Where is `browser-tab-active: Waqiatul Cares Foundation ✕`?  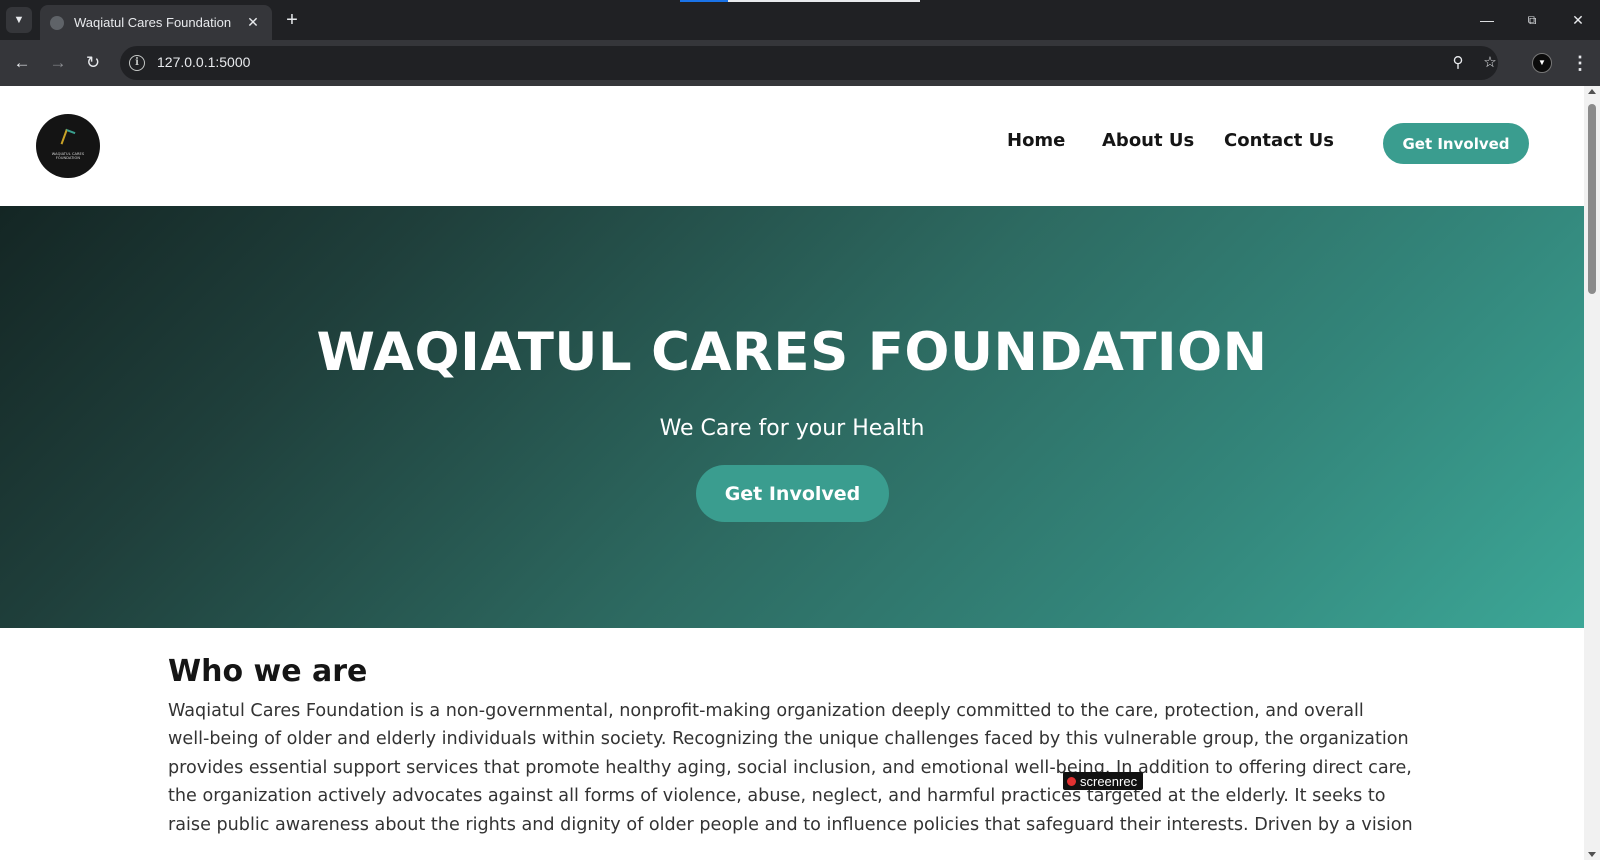 browser-tab-active: Waqiatul Cares Foundation ✕ is located at coordinates (156, 22).